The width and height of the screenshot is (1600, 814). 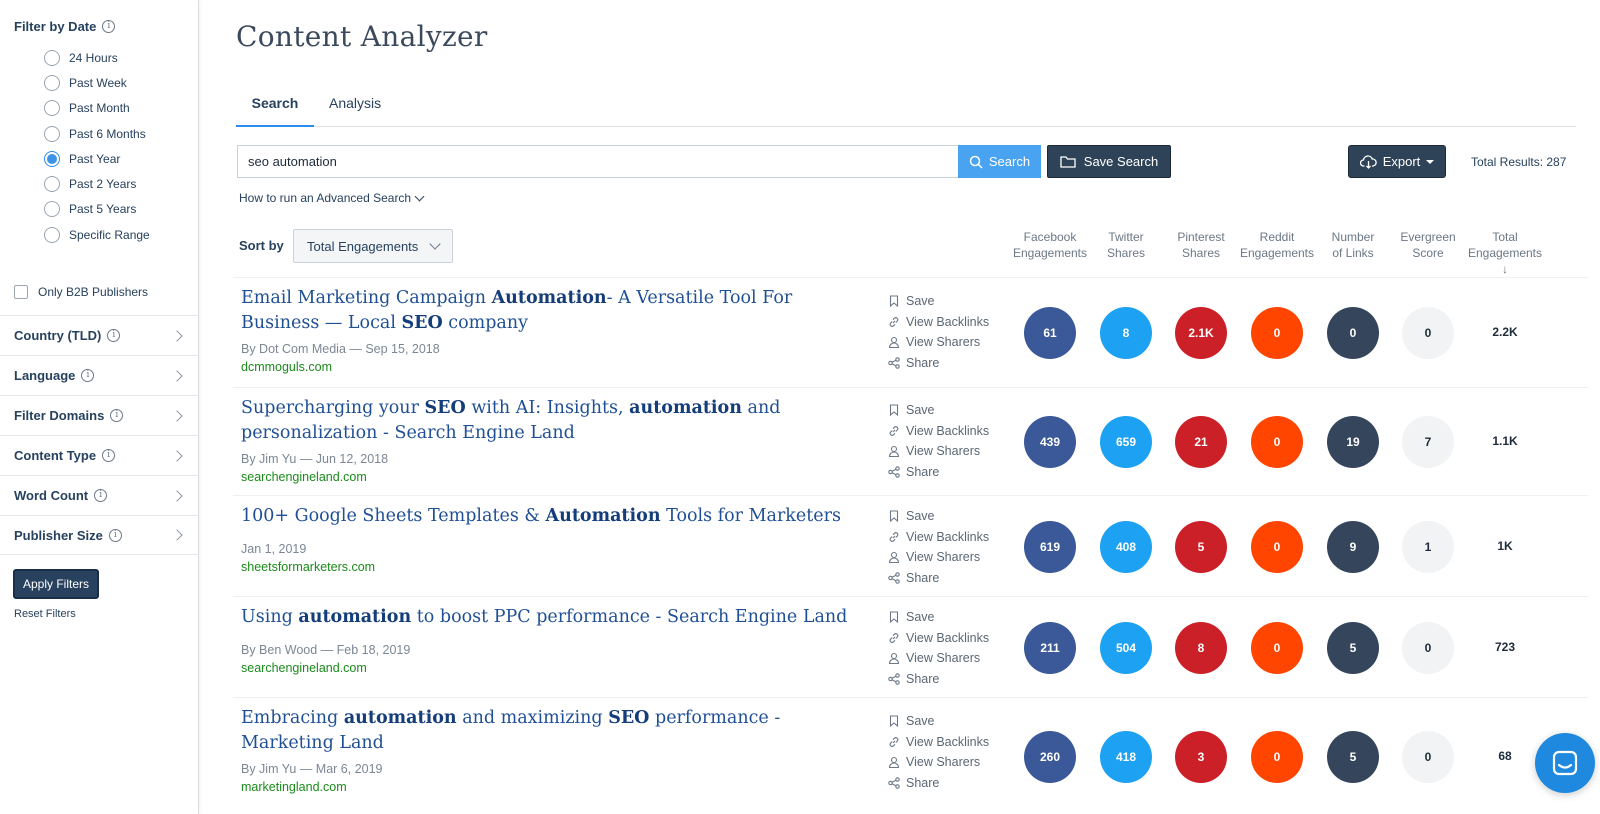 What do you see at coordinates (97, 234) in the screenshot?
I see `date-option: Specific Range` at bounding box center [97, 234].